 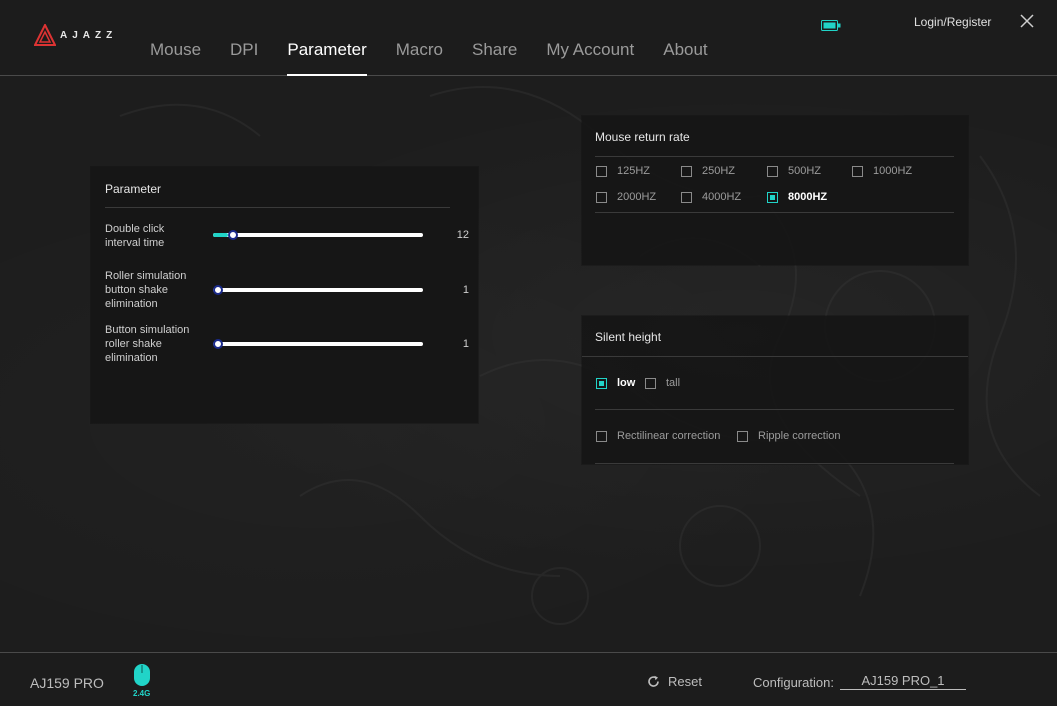 What do you see at coordinates (133, 189) in the screenshot?
I see `parameter-panel-title: Parameter` at bounding box center [133, 189].